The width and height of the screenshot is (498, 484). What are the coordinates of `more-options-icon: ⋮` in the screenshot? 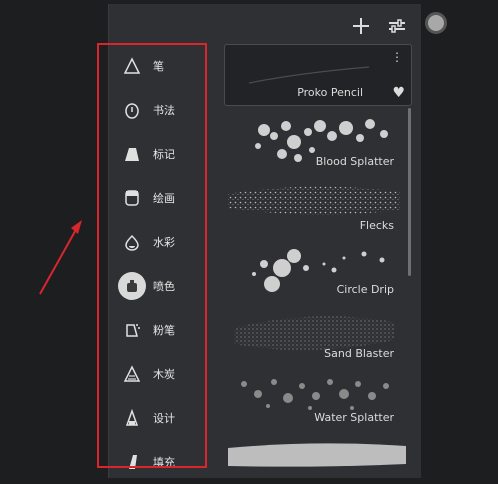 It's located at (397, 57).